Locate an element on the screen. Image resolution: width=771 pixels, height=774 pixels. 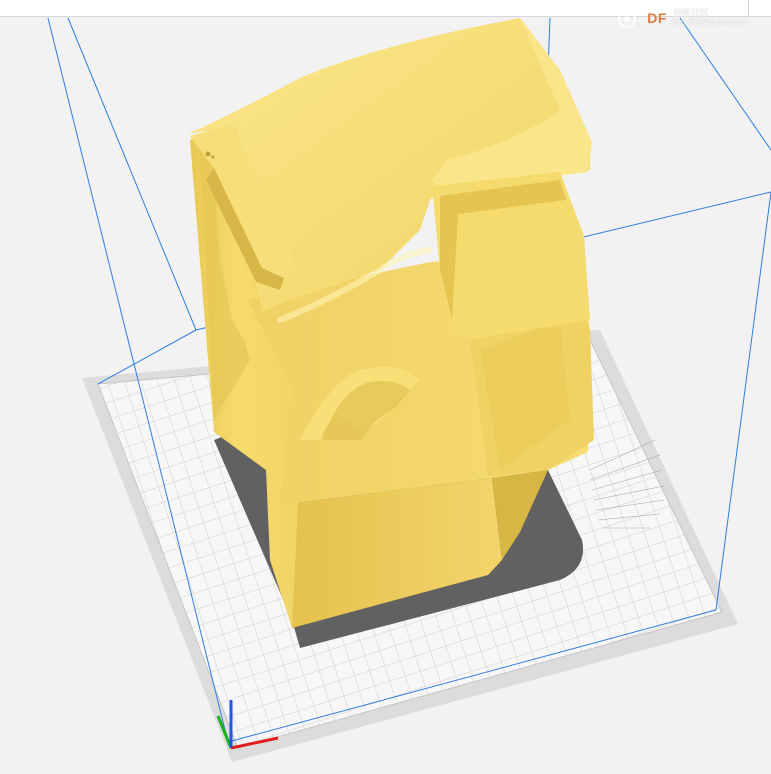
watermark-text: 创客社区 mc.dfrobot.com.cn is located at coordinates (710, 18).